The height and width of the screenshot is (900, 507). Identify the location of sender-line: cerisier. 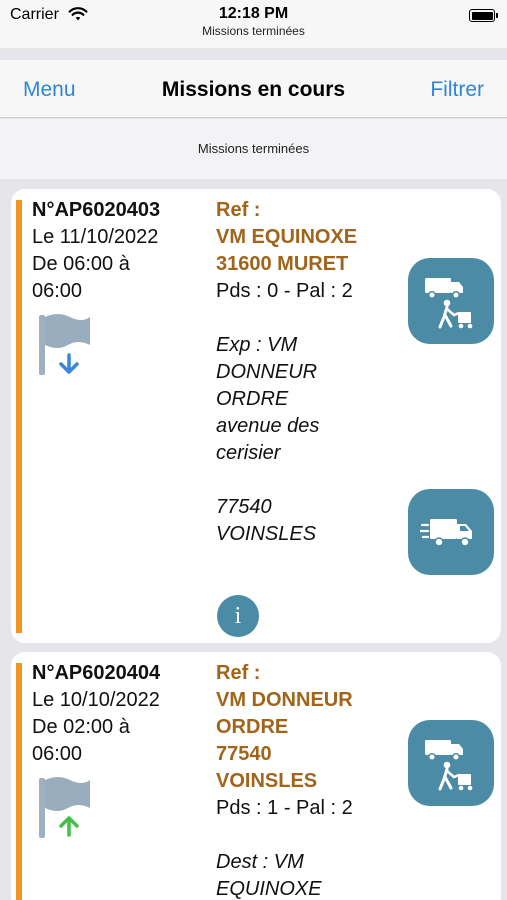
(248, 453).